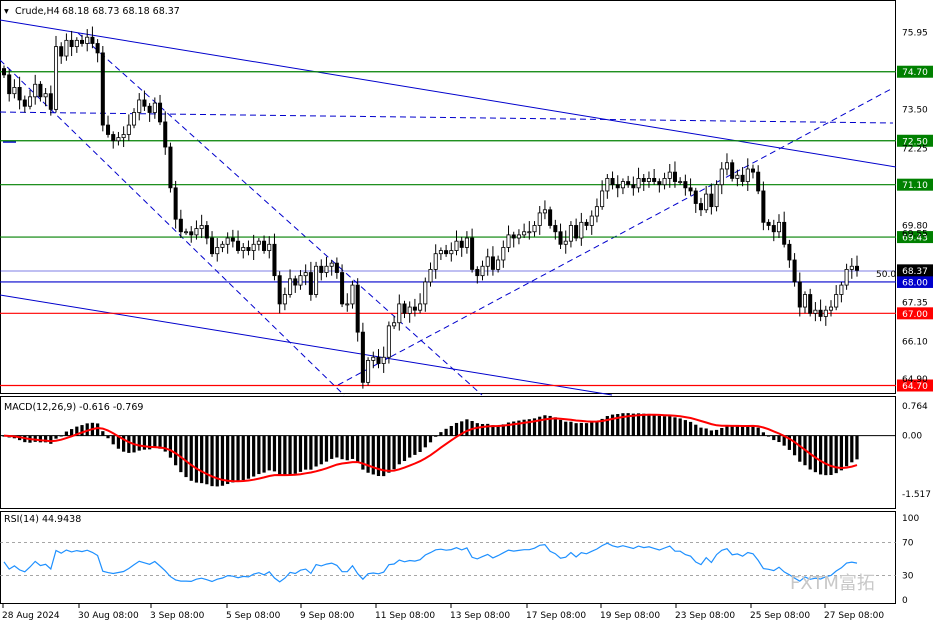 This screenshot has width=936, height=624. Describe the element at coordinates (448, 562) in the screenshot. I see `rsi-series` at that location.